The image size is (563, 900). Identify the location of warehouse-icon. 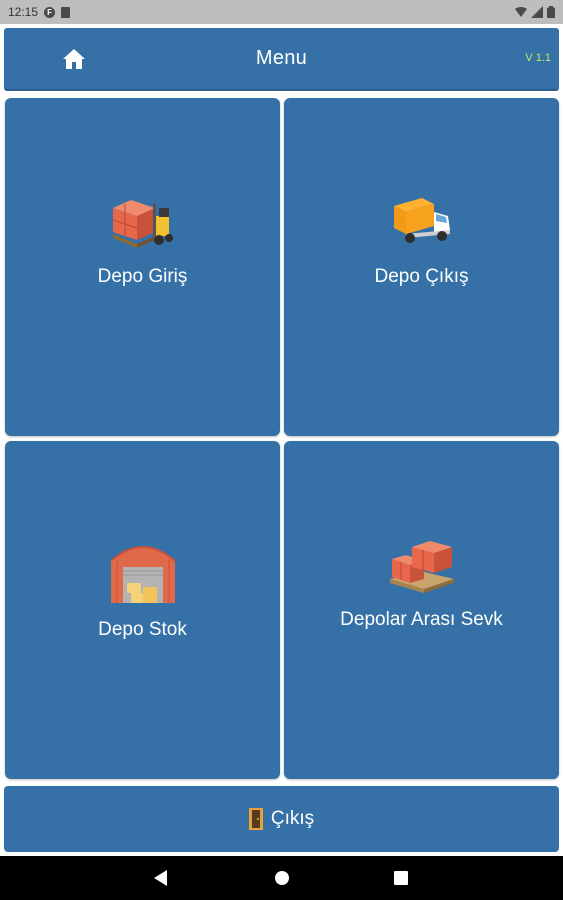
(142, 574).